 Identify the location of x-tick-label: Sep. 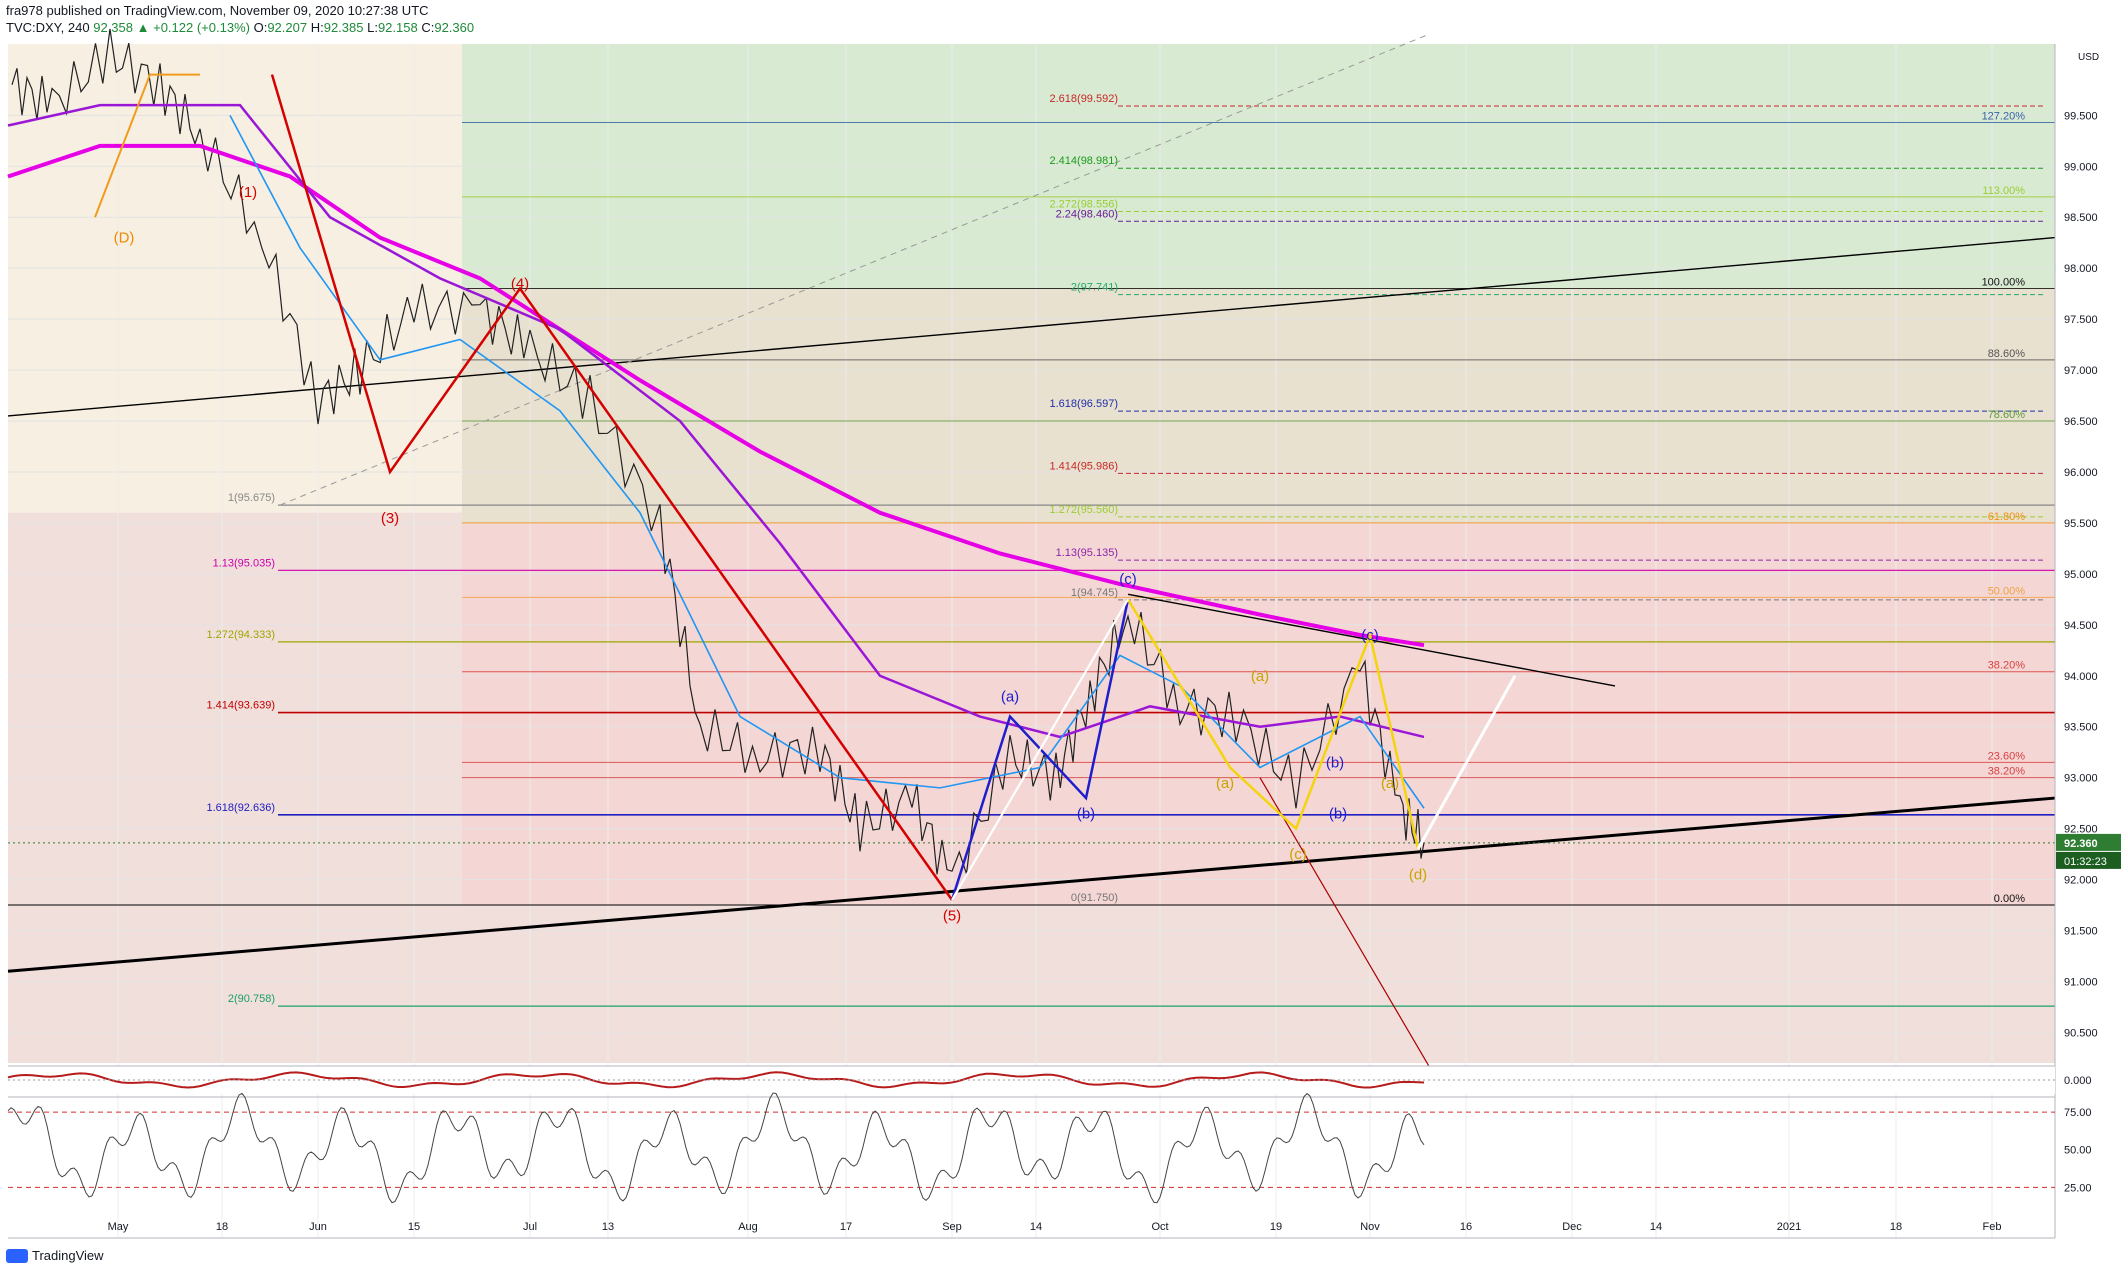
(952, 1227).